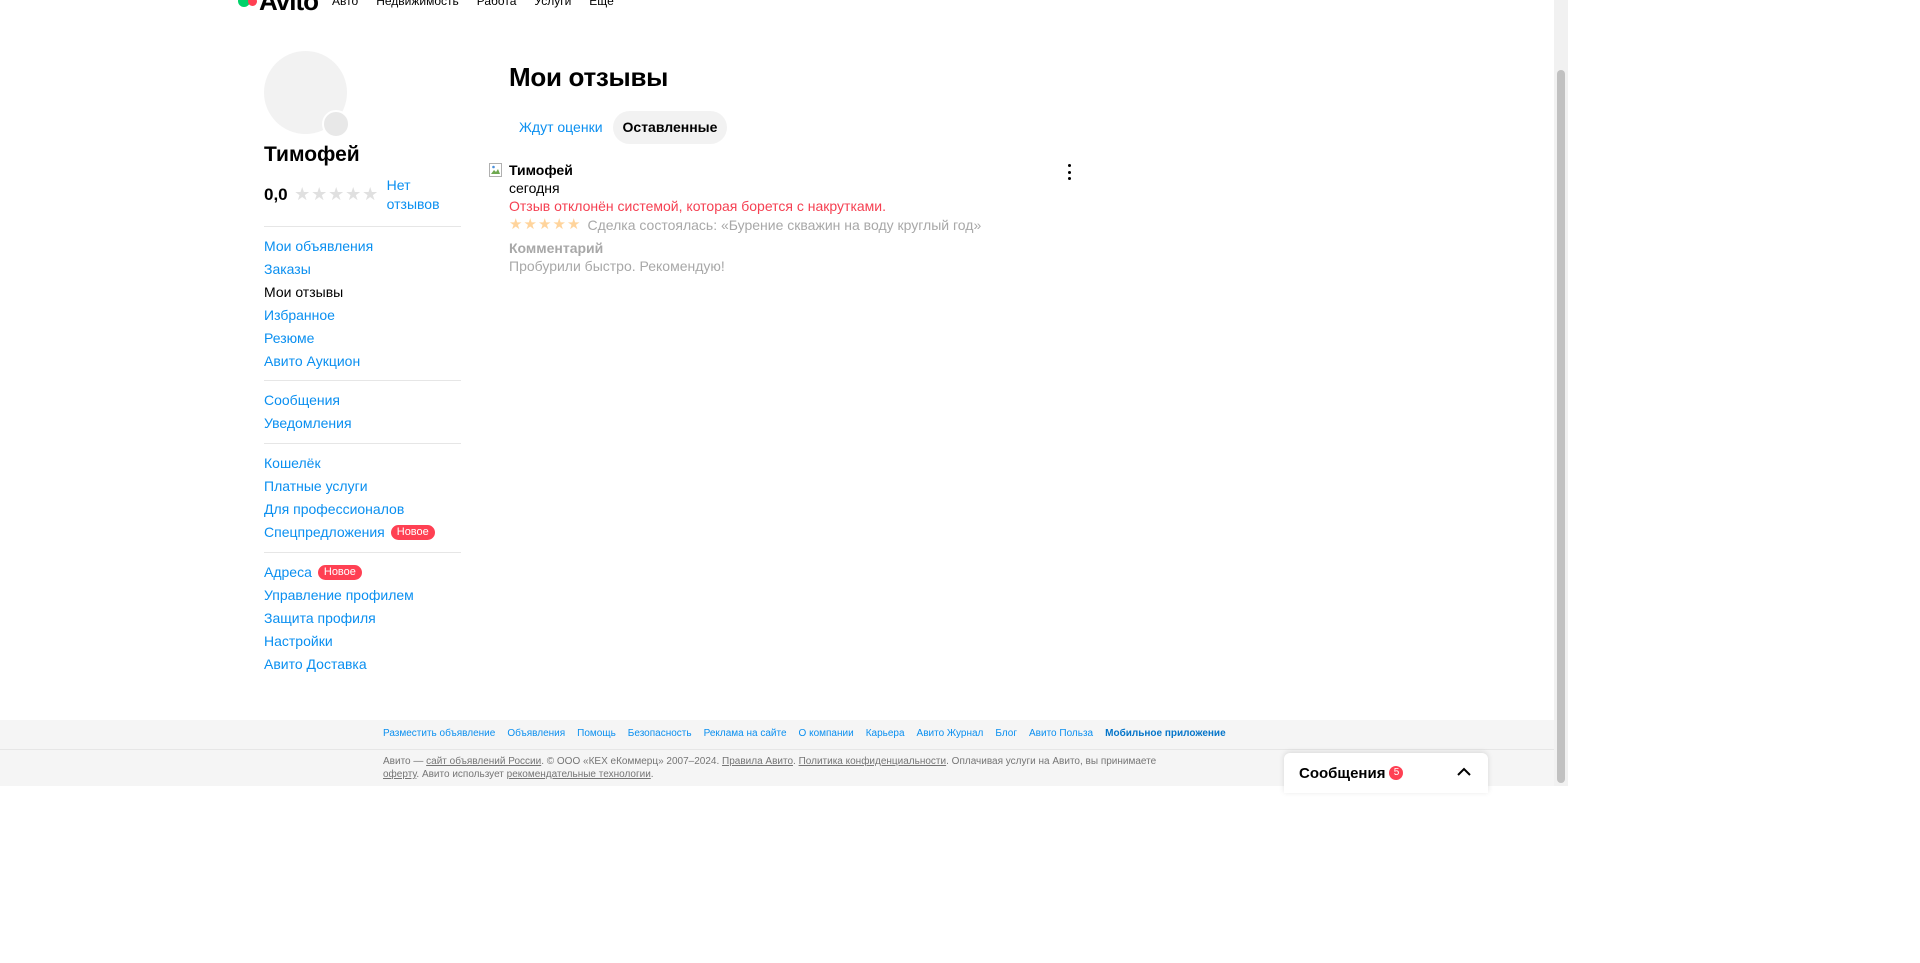  I want to click on sidebar-item-addresses-row: Адреса Новое, so click(362, 572).